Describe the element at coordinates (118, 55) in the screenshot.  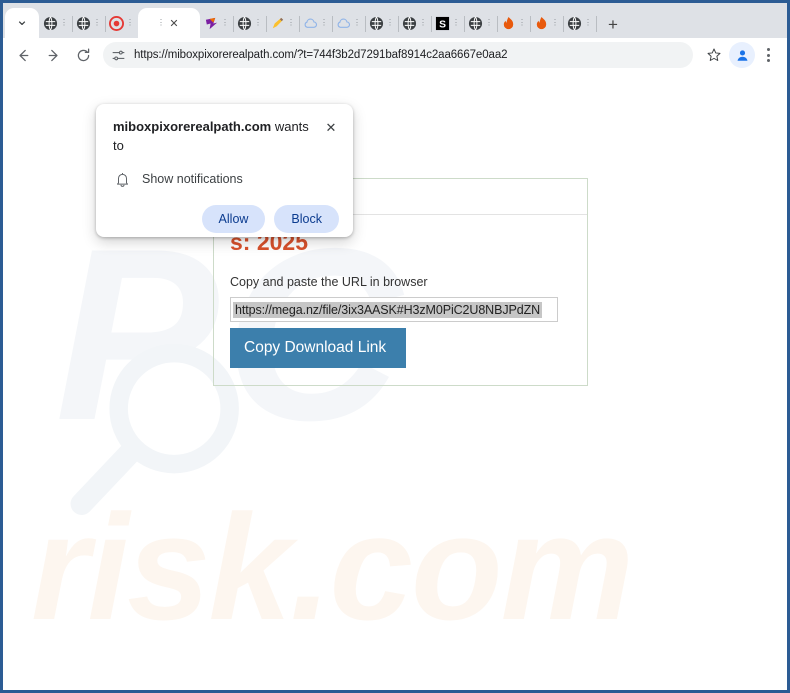
I see `tune-icon` at that location.